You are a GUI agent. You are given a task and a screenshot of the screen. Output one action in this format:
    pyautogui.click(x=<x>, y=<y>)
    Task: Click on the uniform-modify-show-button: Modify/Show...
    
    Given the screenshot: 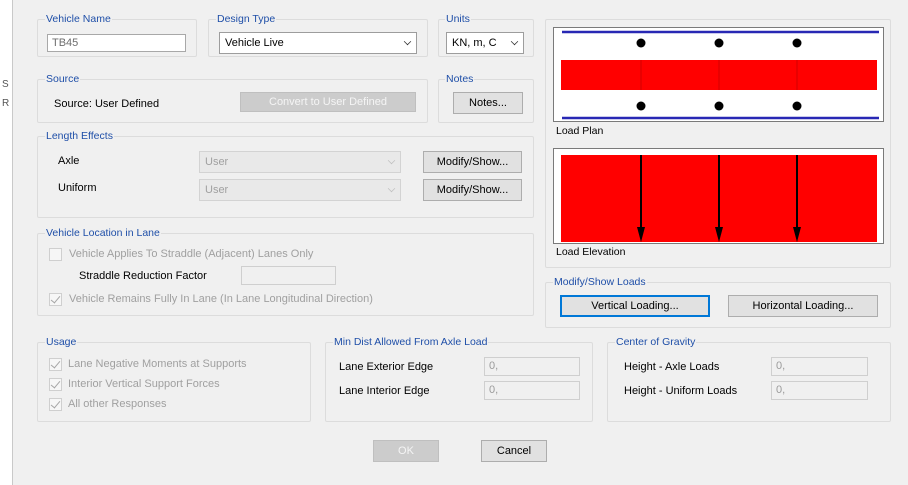 What is the action you would take?
    pyautogui.click(x=472, y=190)
    